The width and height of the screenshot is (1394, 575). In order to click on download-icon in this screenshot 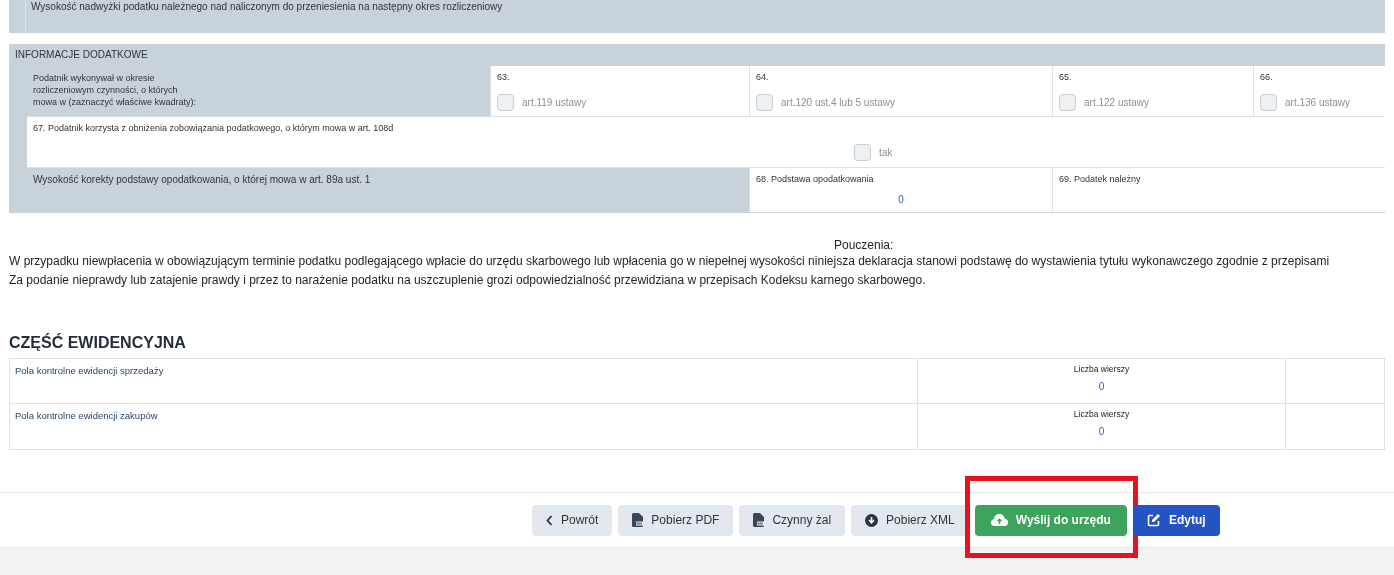, I will do `click(872, 520)`.